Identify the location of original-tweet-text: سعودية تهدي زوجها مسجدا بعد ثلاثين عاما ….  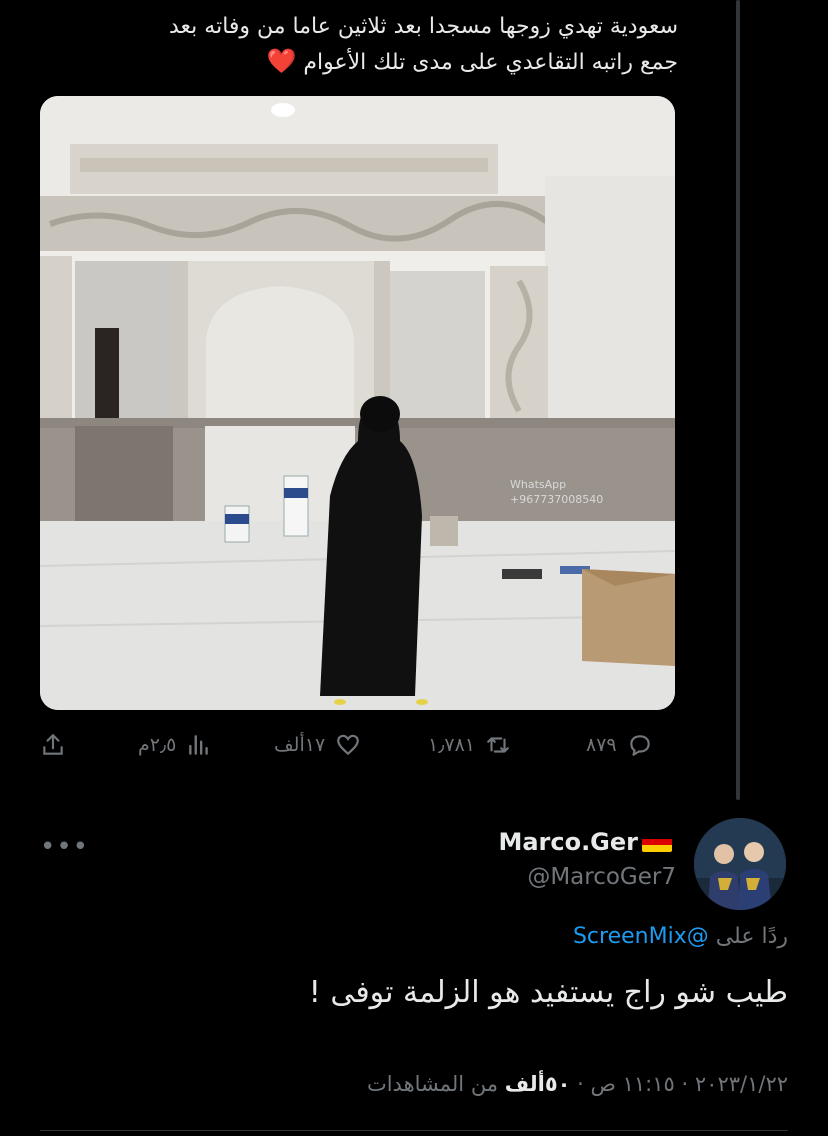
(358, 45).